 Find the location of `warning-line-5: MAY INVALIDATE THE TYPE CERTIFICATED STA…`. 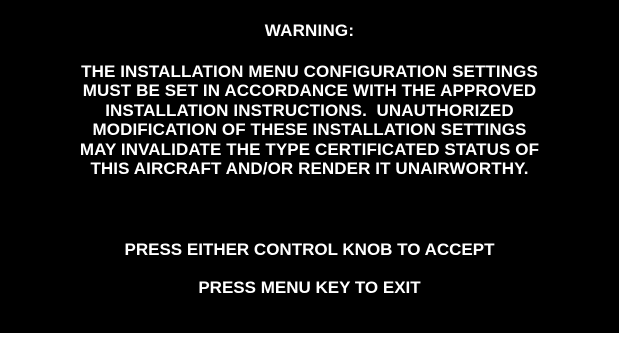

warning-line-5: MAY INVALIDATE THE TYPE CERTIFICATED STA… is located at coordinates (309, 149).